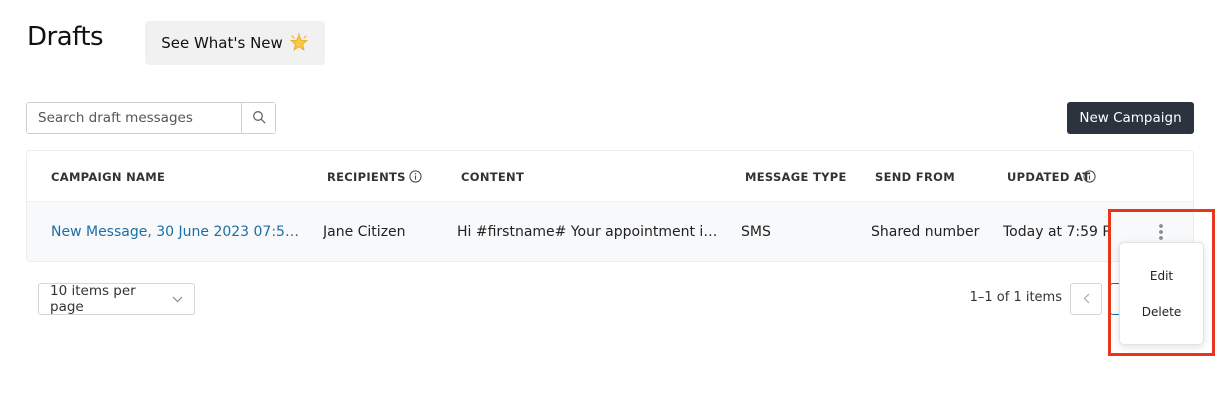 This screenshot has width=1222, height=405. I want to click on search-icon, so click(259, 118).